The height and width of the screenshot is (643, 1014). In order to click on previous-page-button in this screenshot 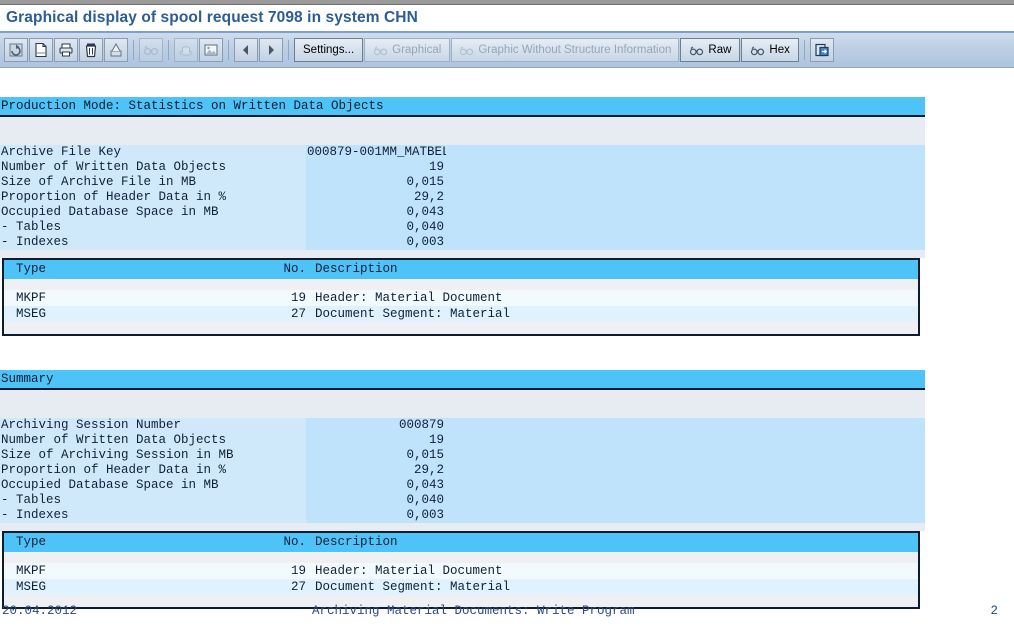, I will do `click(246, 50)`.